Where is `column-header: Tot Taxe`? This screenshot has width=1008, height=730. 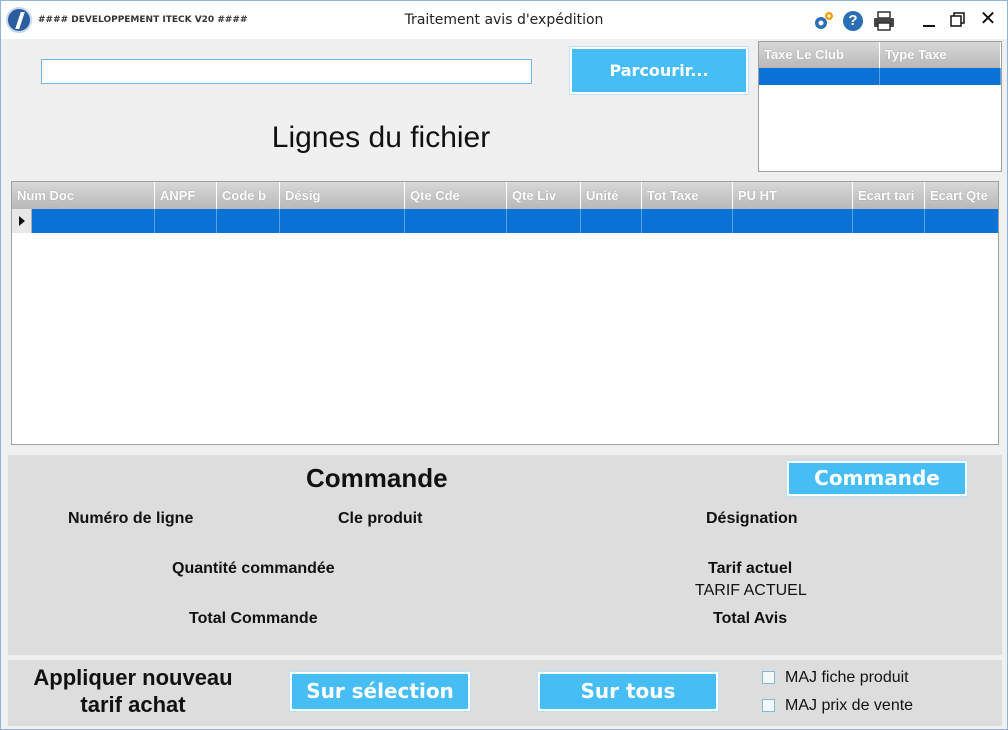
column-header: Tot Taxe is located at coordinates (687, 195).